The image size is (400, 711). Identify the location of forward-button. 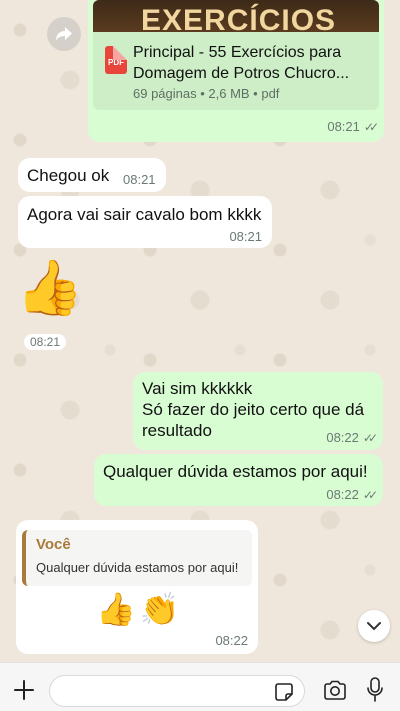
(64, 34).